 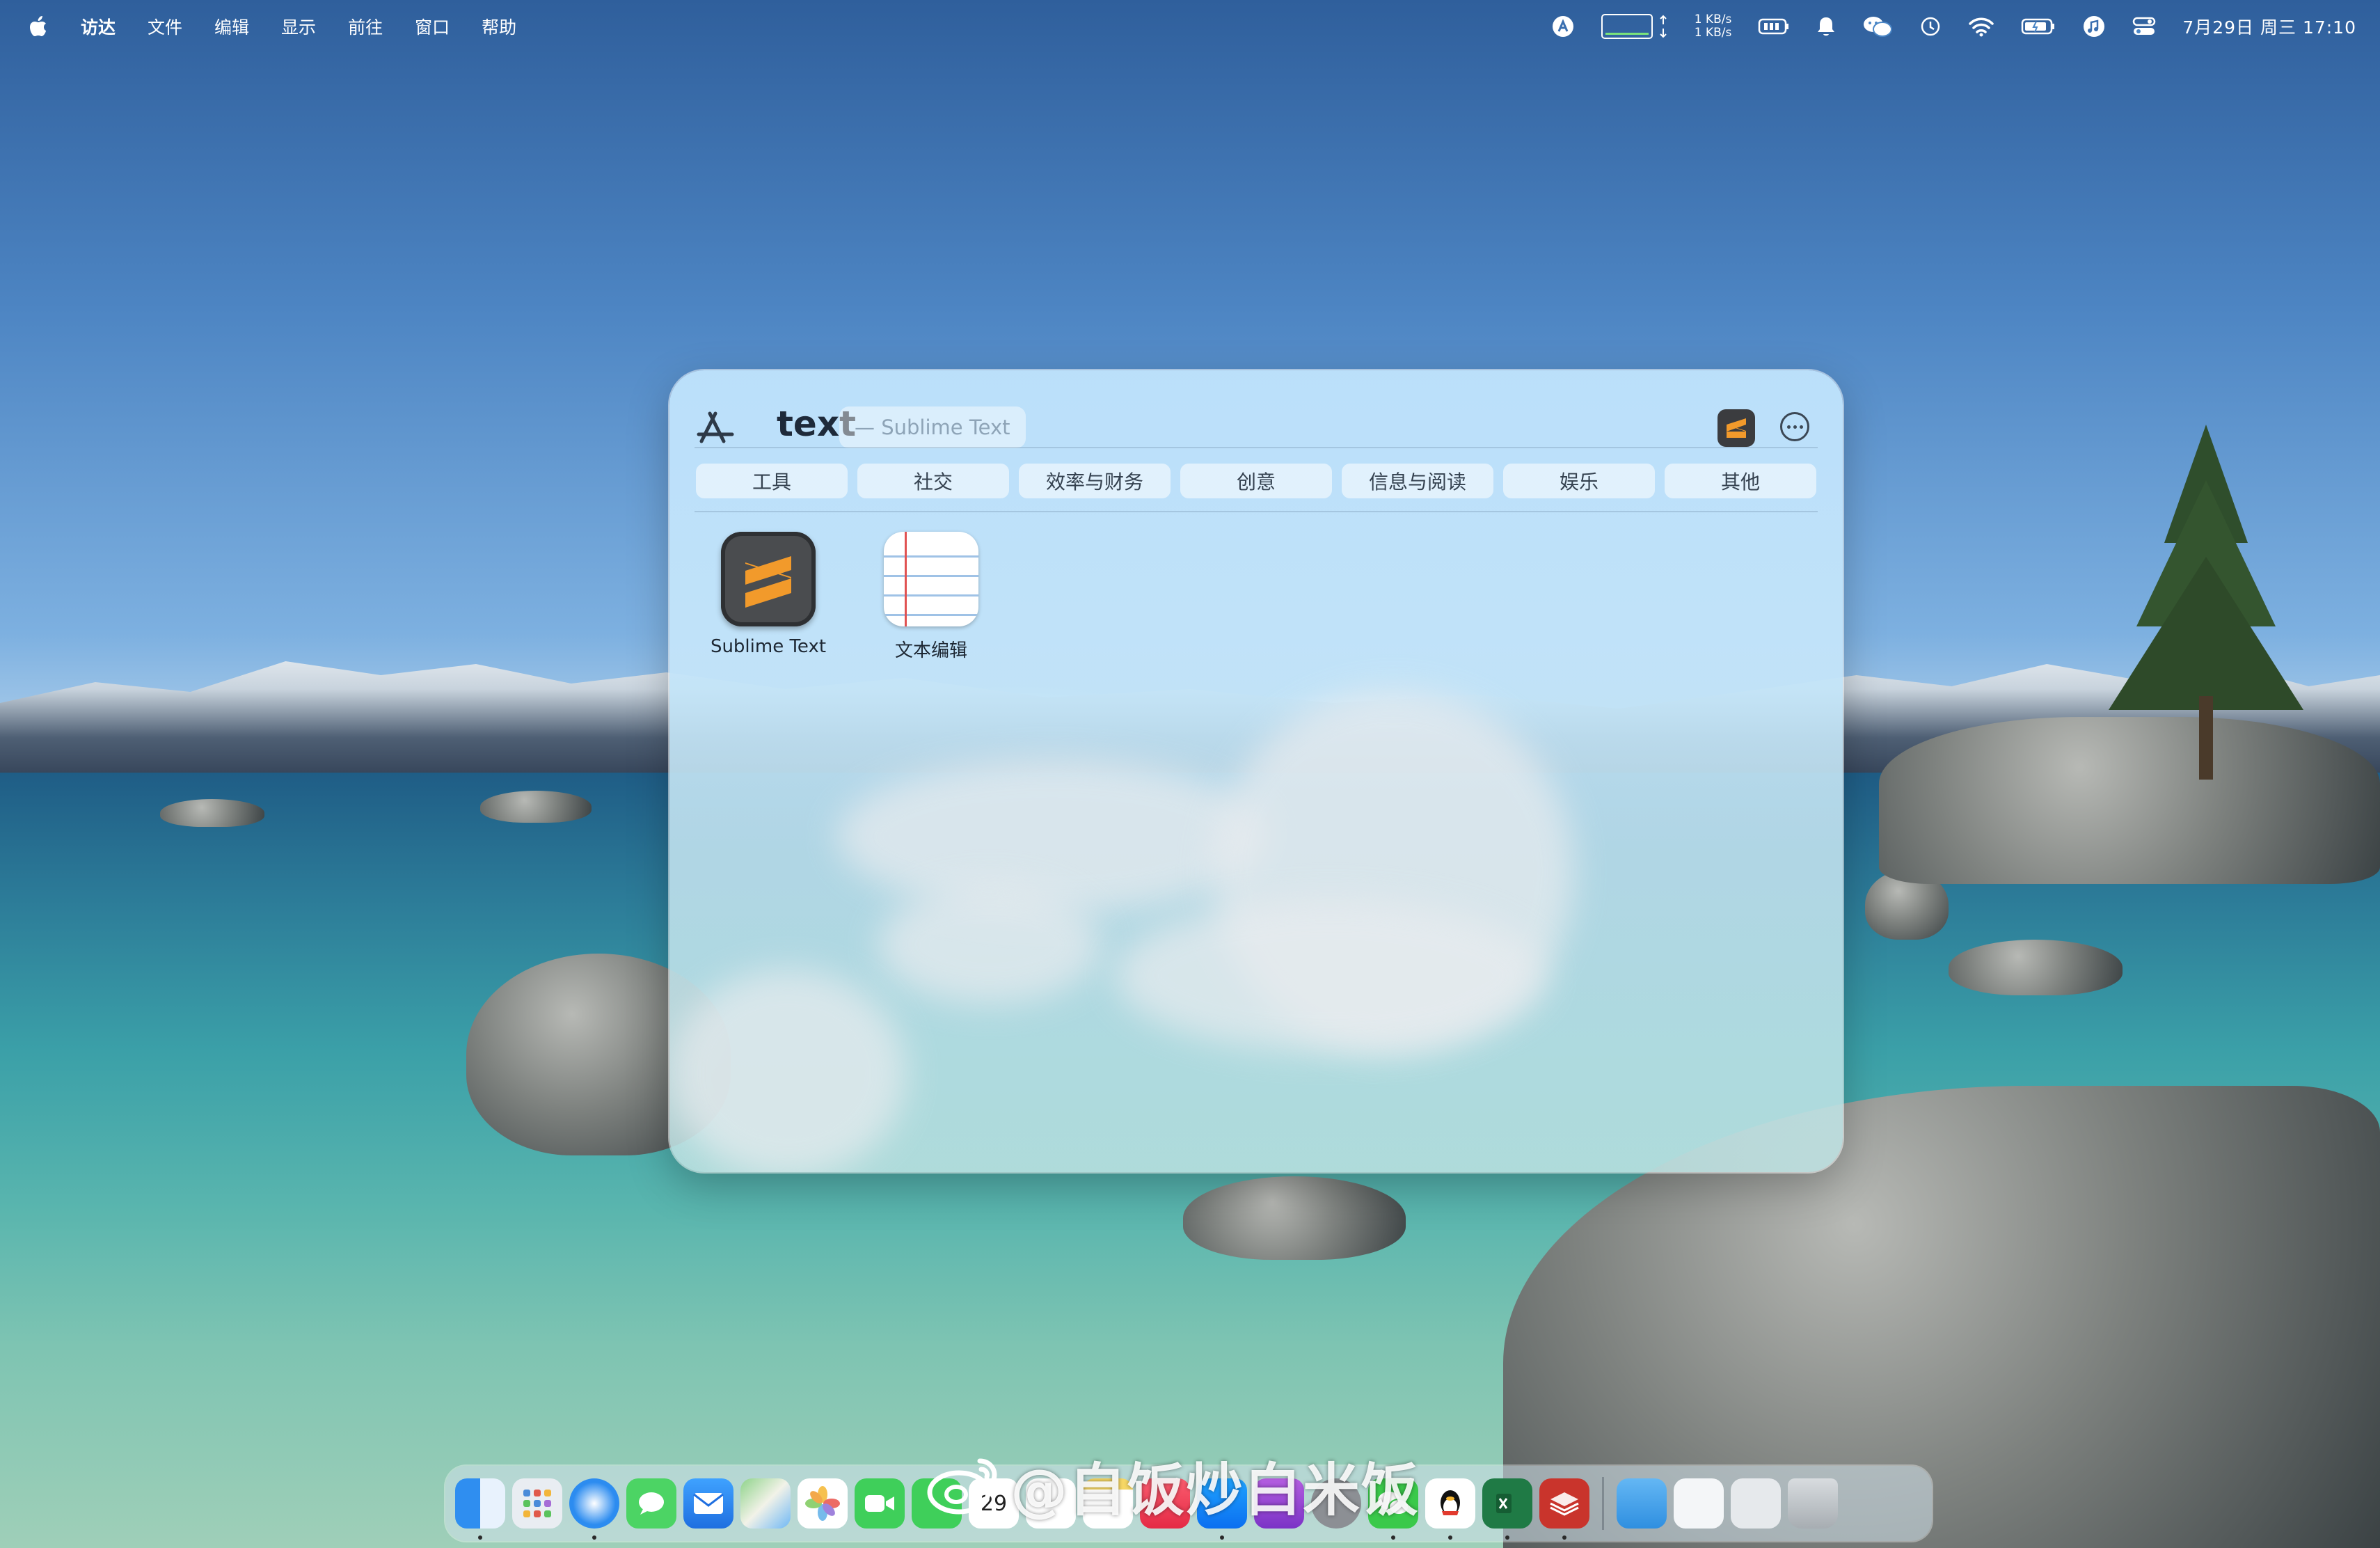 I want to click on menu-window: 窗口, so click(x=432, y=26).